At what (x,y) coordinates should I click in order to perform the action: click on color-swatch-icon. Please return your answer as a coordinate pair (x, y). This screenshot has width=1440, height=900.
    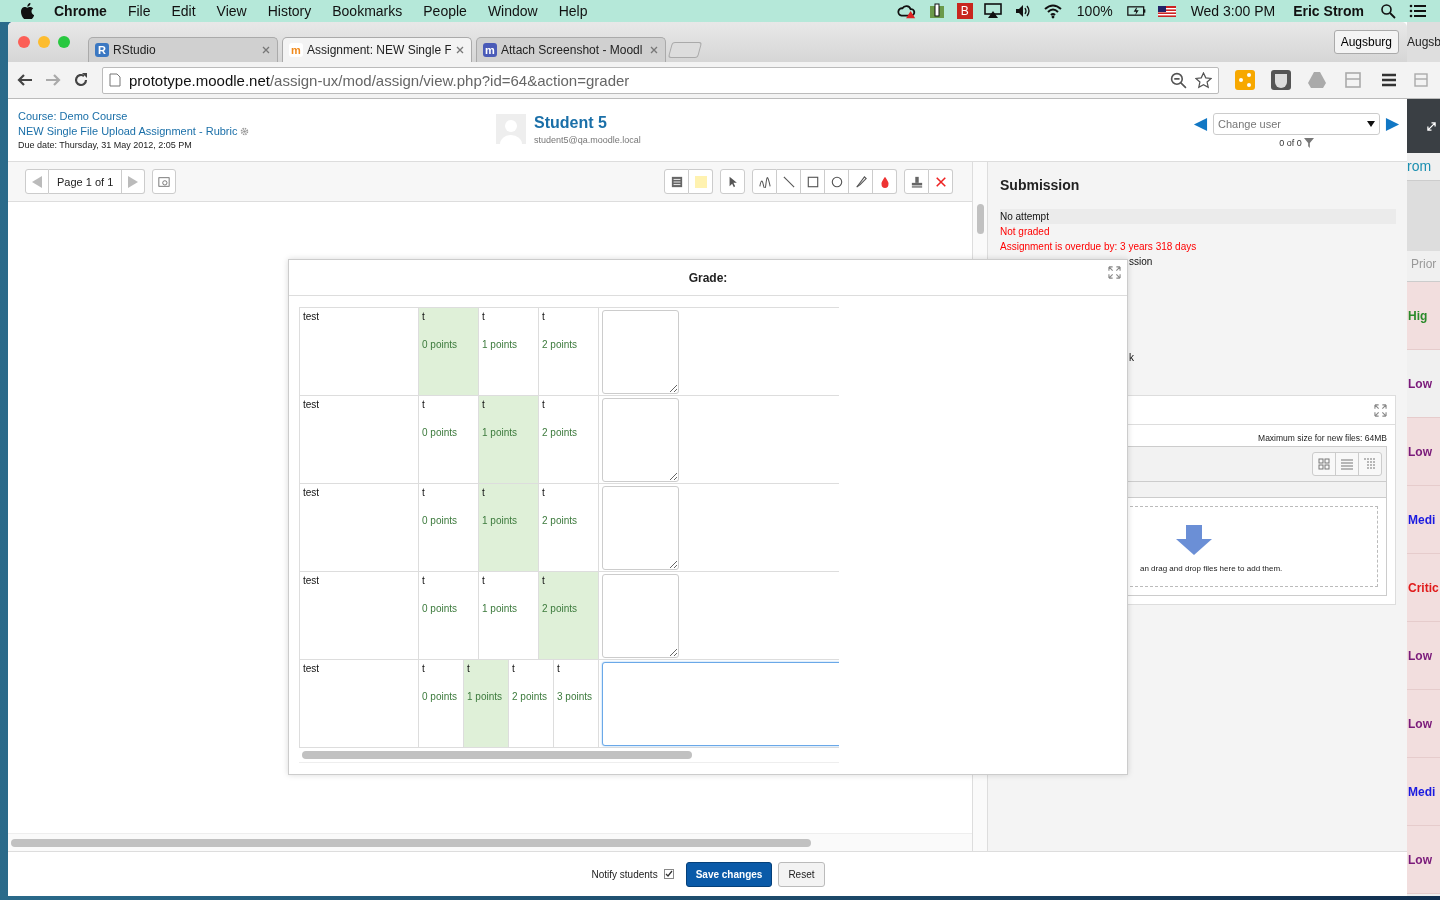
    Looking at the image, I should click on (700, 181).